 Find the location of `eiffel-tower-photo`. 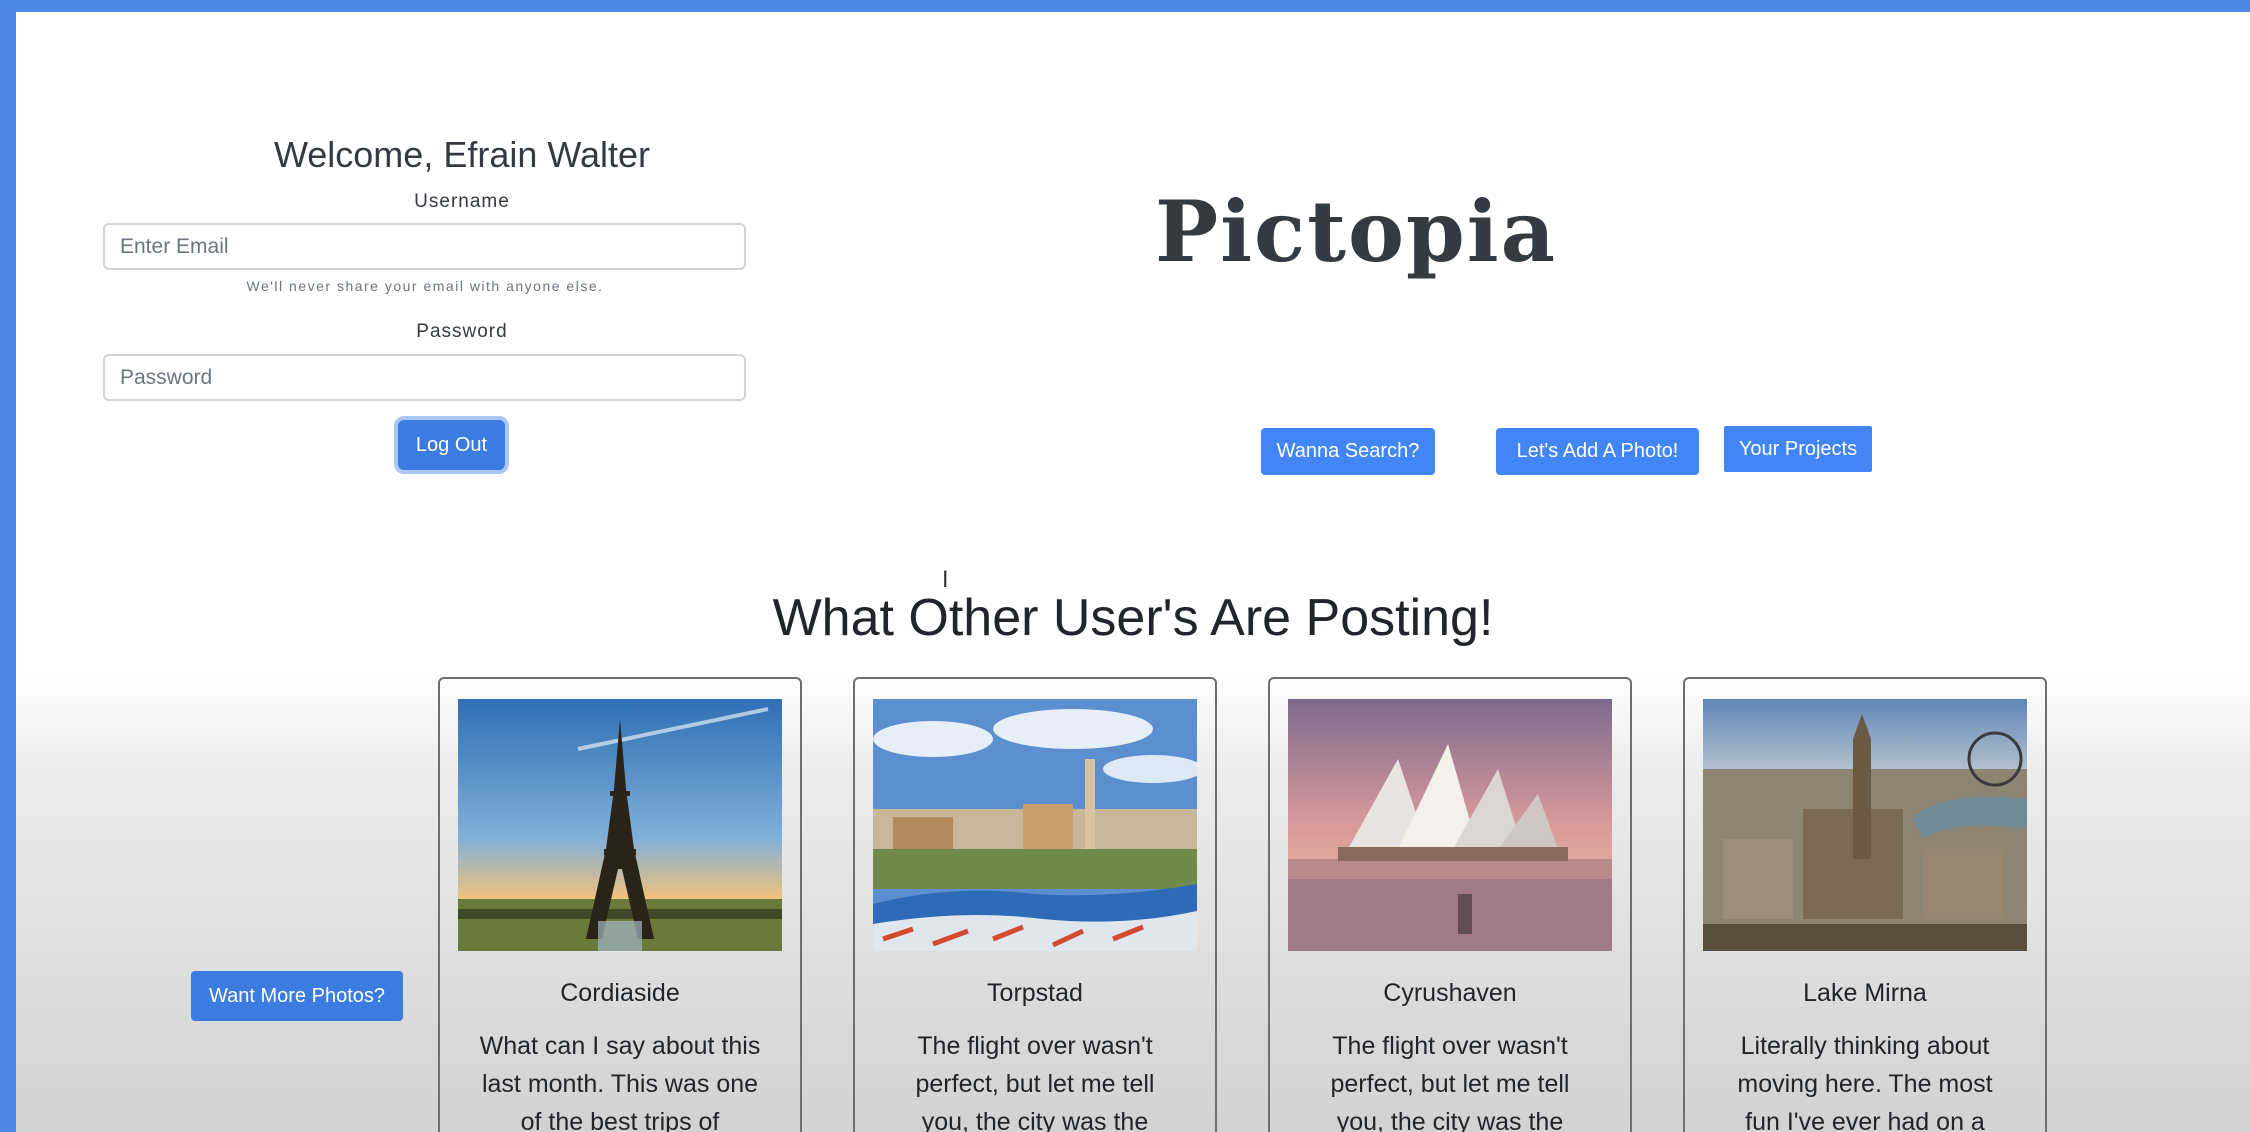

eiffel-tower-photo is located at coordinates (620, 825).